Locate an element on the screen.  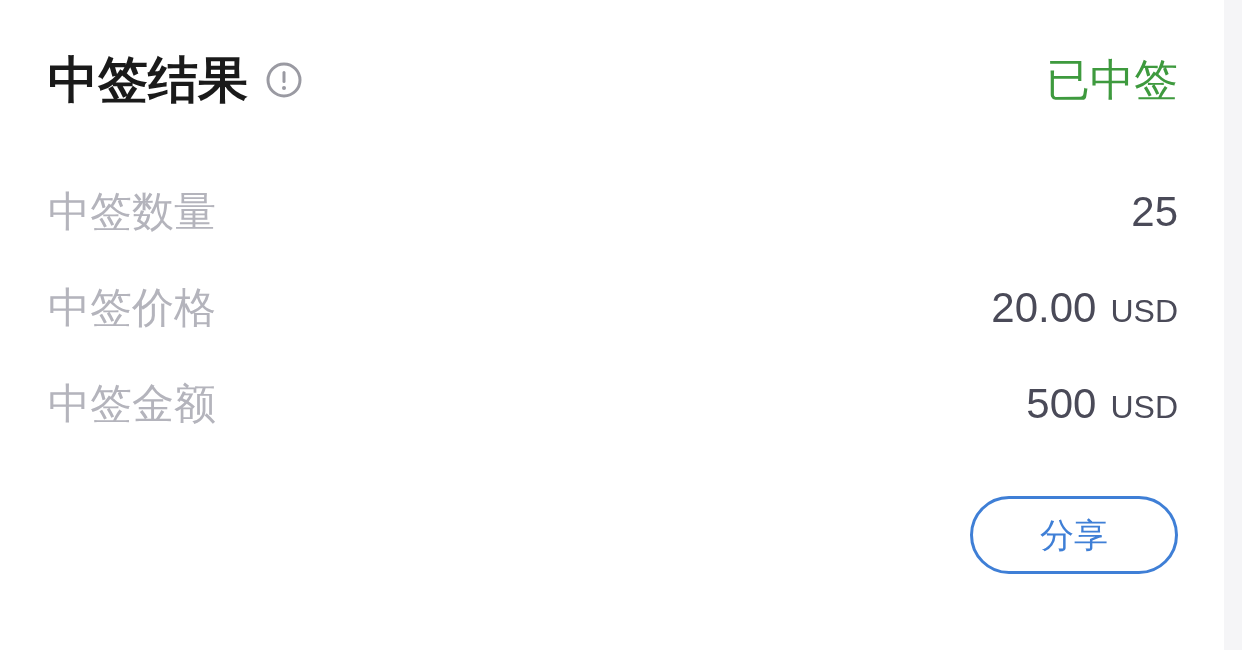
status-label: 已中签 is located at coordinates (1112, 80).